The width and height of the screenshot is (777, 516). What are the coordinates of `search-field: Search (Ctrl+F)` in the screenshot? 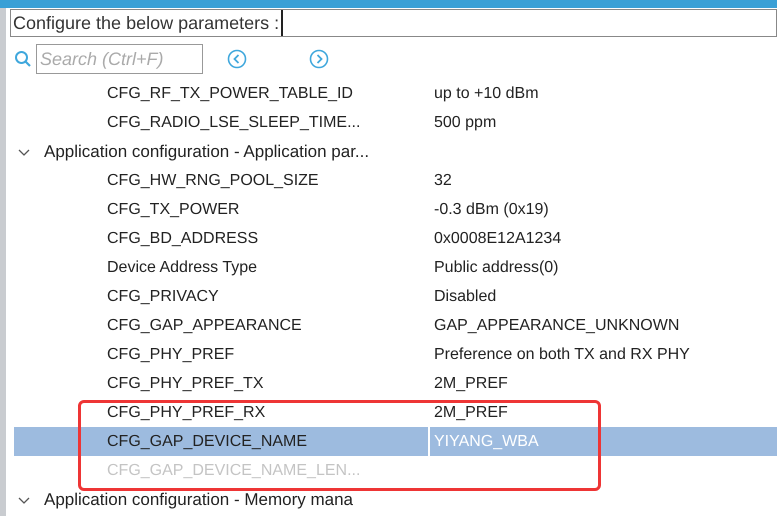 It's located at (119, 59).